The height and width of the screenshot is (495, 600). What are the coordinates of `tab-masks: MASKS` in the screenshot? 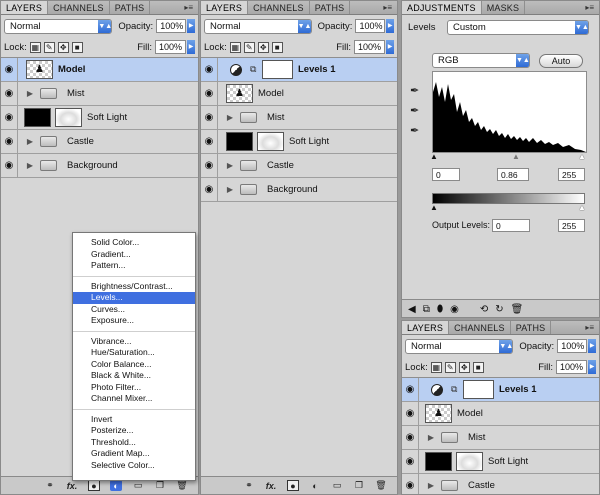 It's located at (504, 7).